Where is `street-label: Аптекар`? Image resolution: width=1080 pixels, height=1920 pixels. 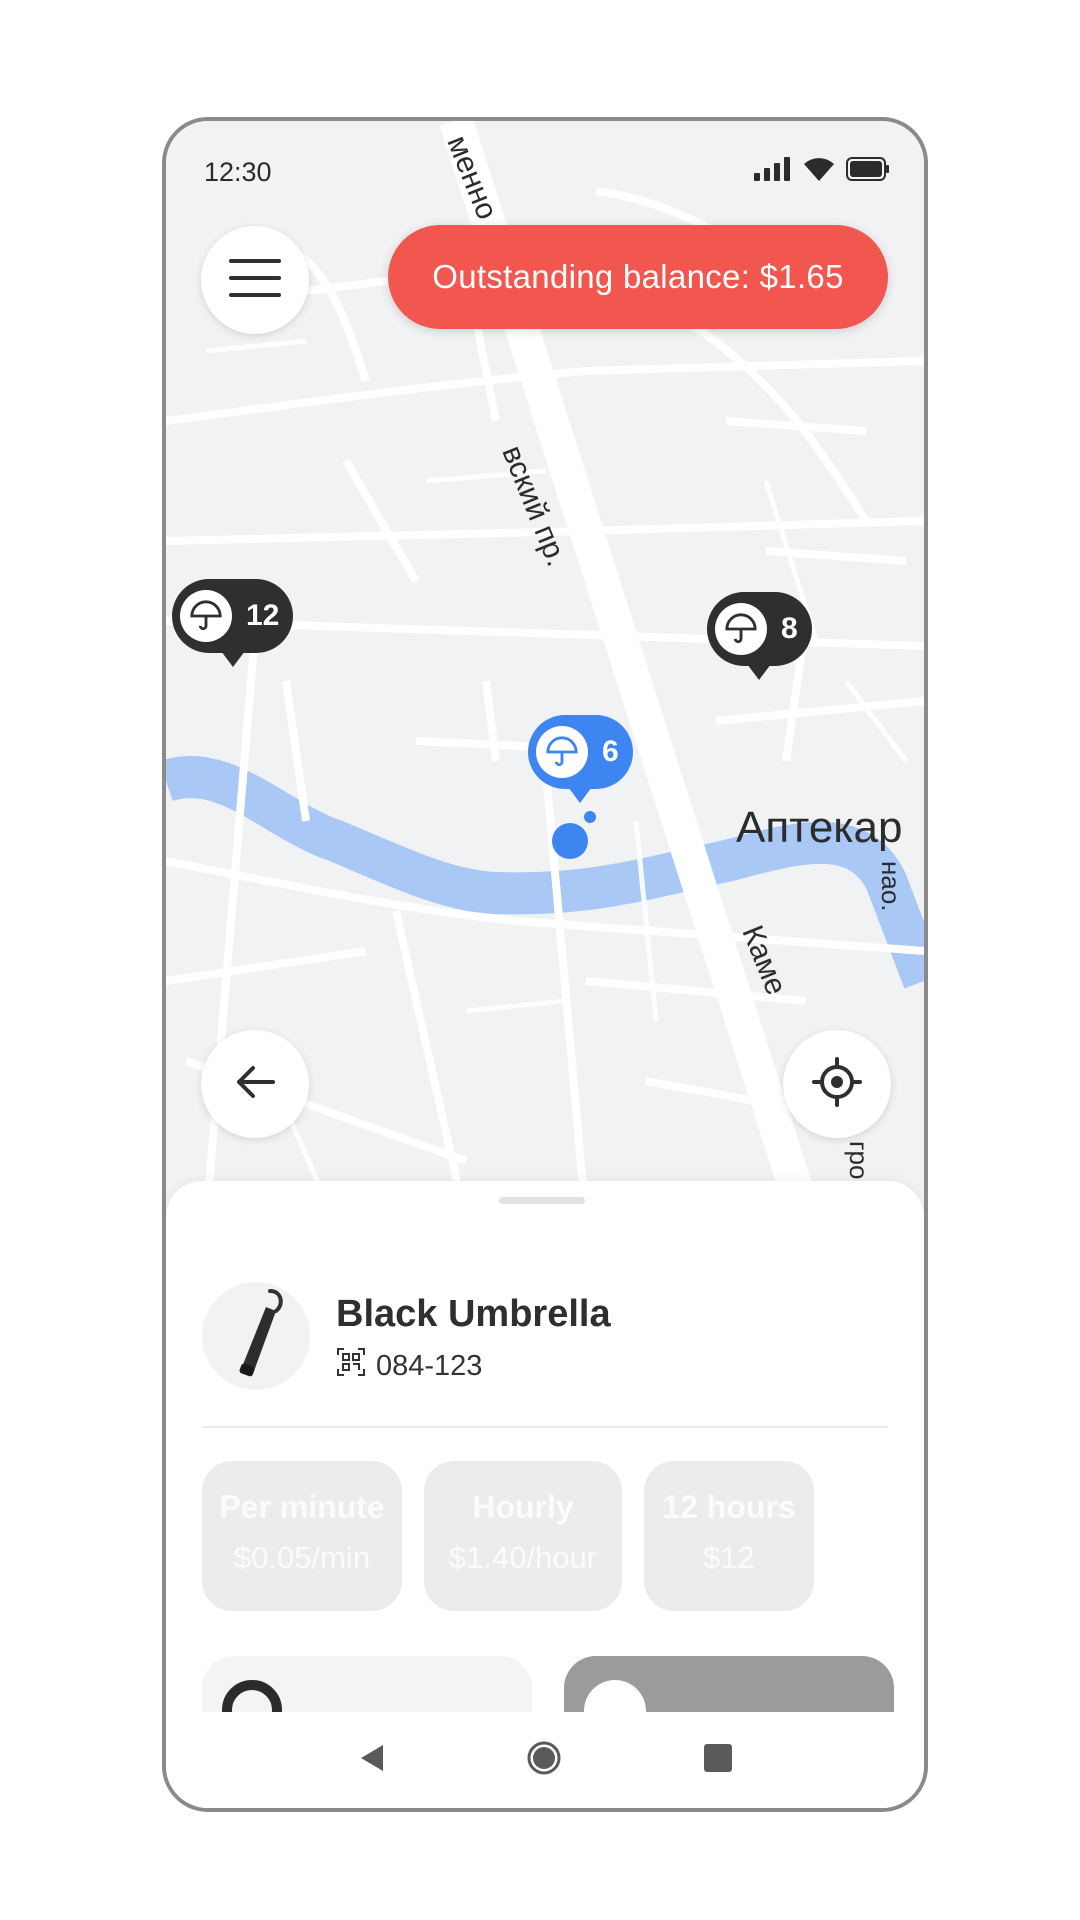
street-label: Аптекар is located at coordinates (819, 827).